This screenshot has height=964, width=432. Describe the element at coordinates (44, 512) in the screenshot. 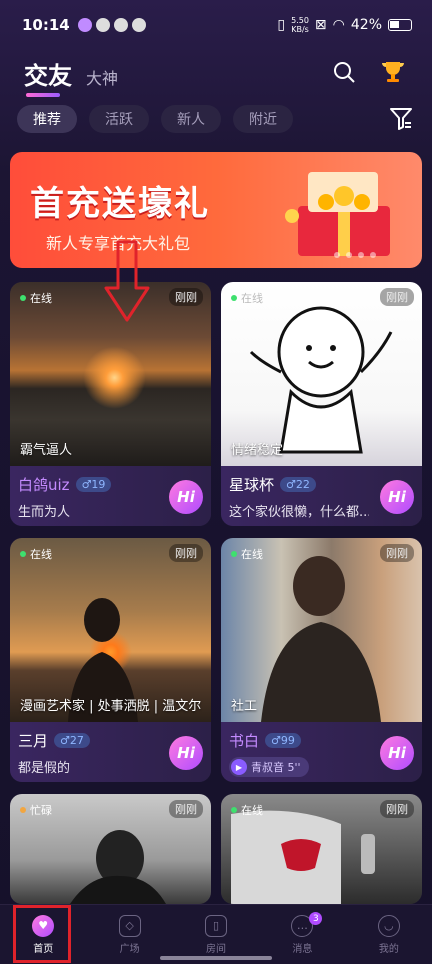

I see `user-bio: 生而为人` at that location.